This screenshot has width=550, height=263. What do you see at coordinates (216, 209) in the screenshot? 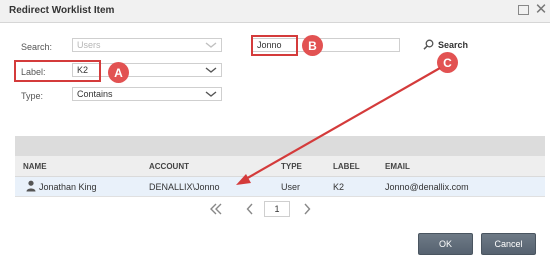
I see `first-page-icon` at bounding box center [216, 209].